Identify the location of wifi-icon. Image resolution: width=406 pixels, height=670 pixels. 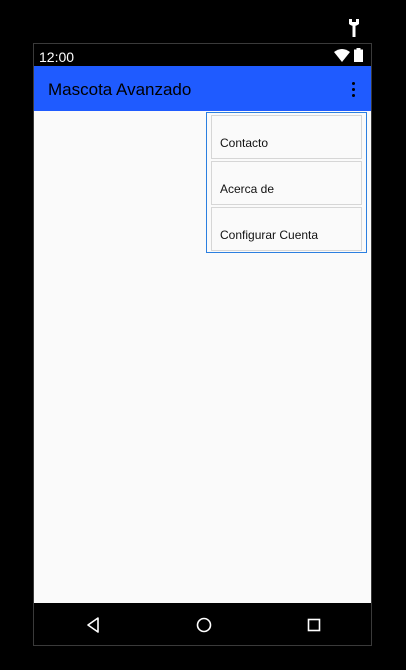
(342, 55).